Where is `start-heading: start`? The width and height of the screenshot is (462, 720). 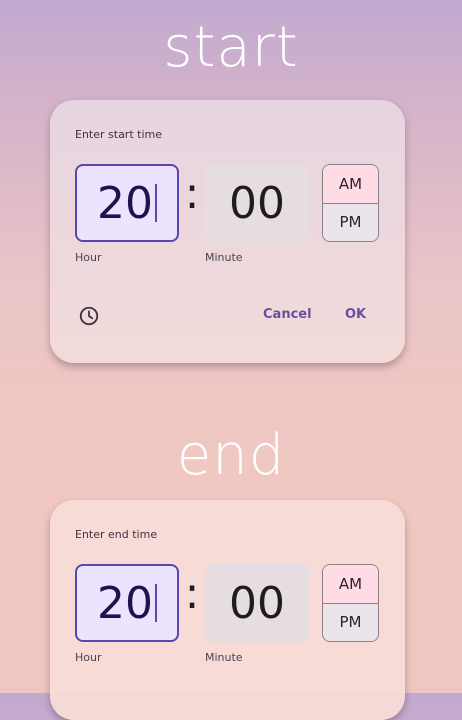
start-heading: start is located at coordinates (231, 47).